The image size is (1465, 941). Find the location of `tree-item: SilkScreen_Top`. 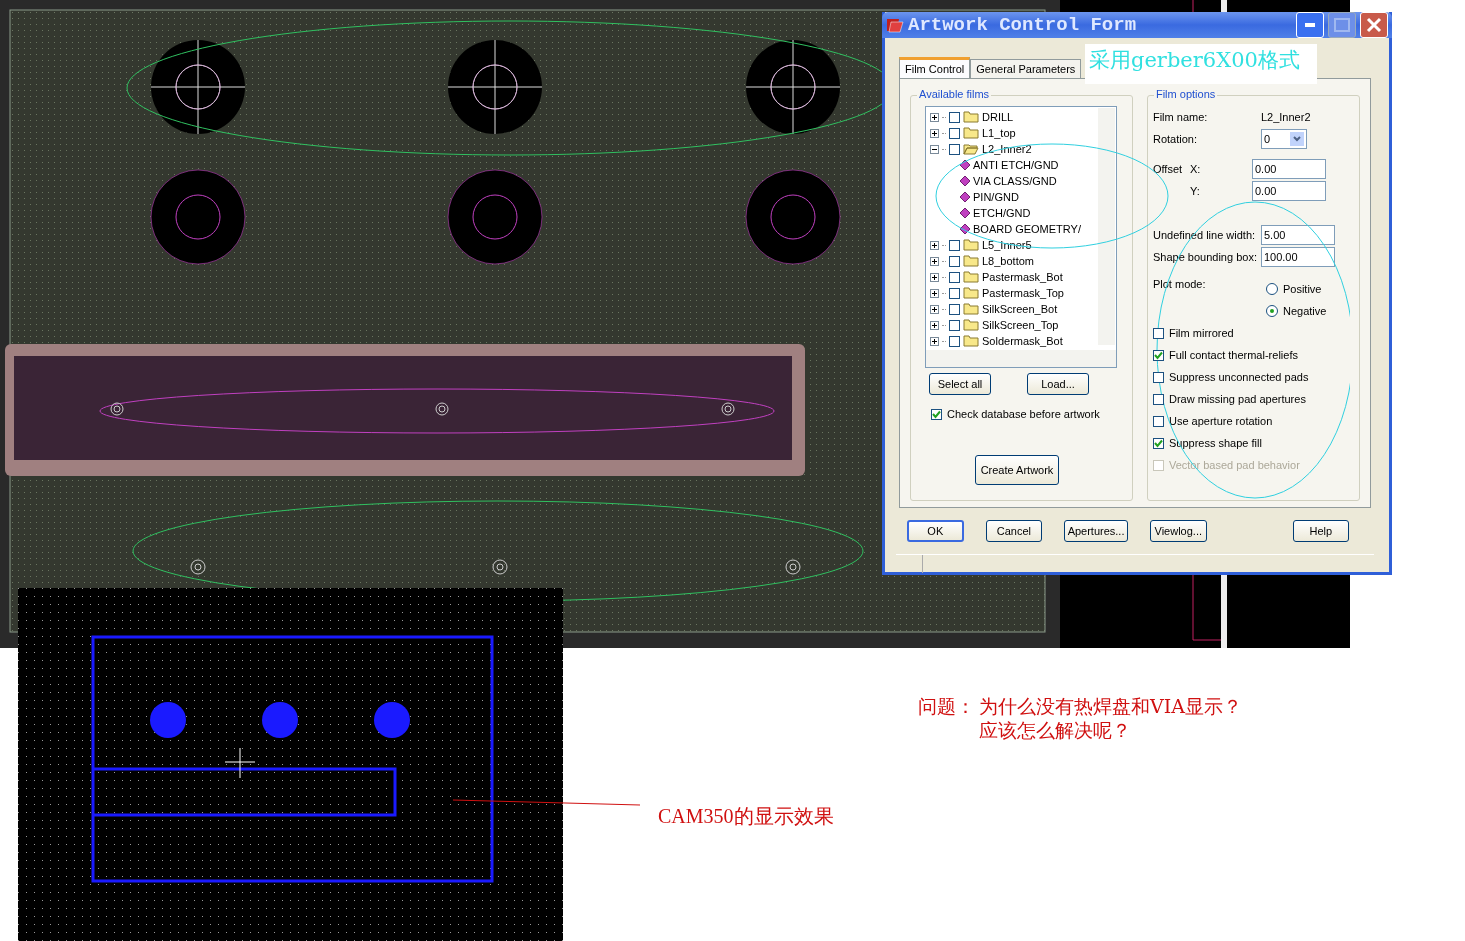

tree-item: SilkScreen_Top is located at coordinates (1020, 325).